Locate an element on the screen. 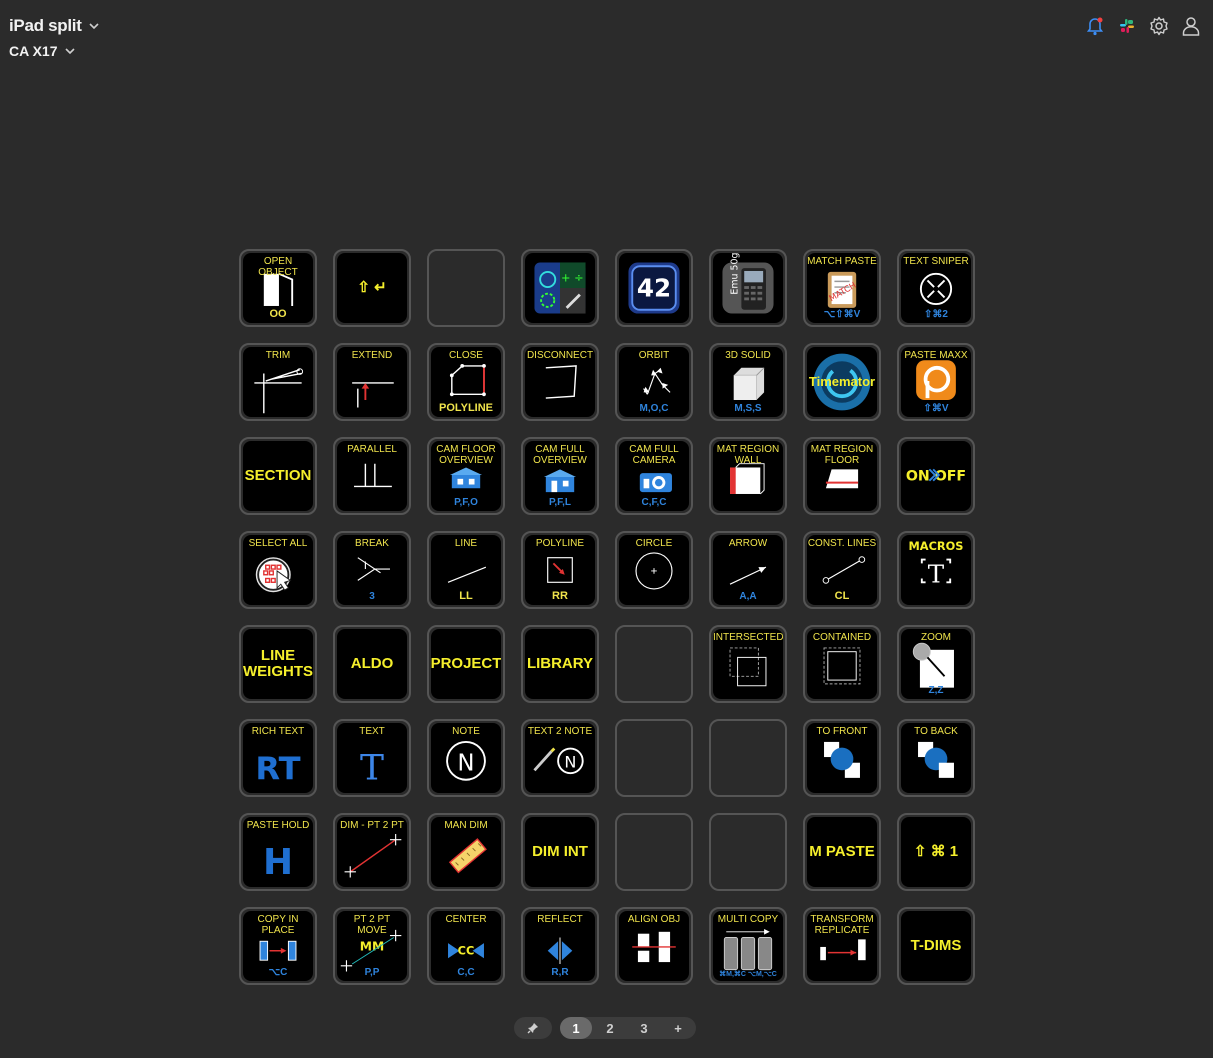  key-button: LINE LL is located at coordinates (466, 570).